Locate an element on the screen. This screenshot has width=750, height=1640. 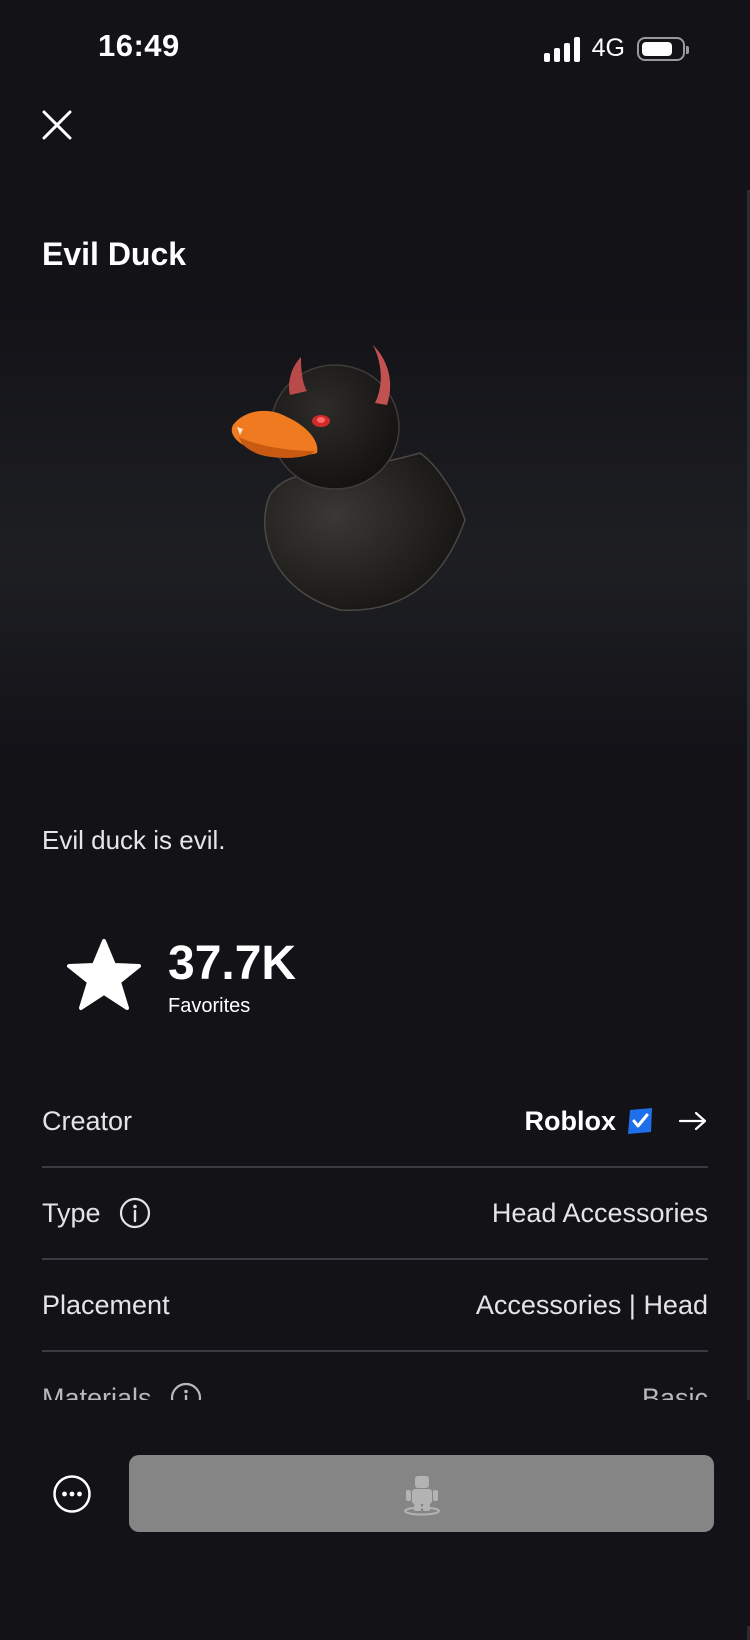
favorites-label: Favorites is located at coordinates (209, 1006).